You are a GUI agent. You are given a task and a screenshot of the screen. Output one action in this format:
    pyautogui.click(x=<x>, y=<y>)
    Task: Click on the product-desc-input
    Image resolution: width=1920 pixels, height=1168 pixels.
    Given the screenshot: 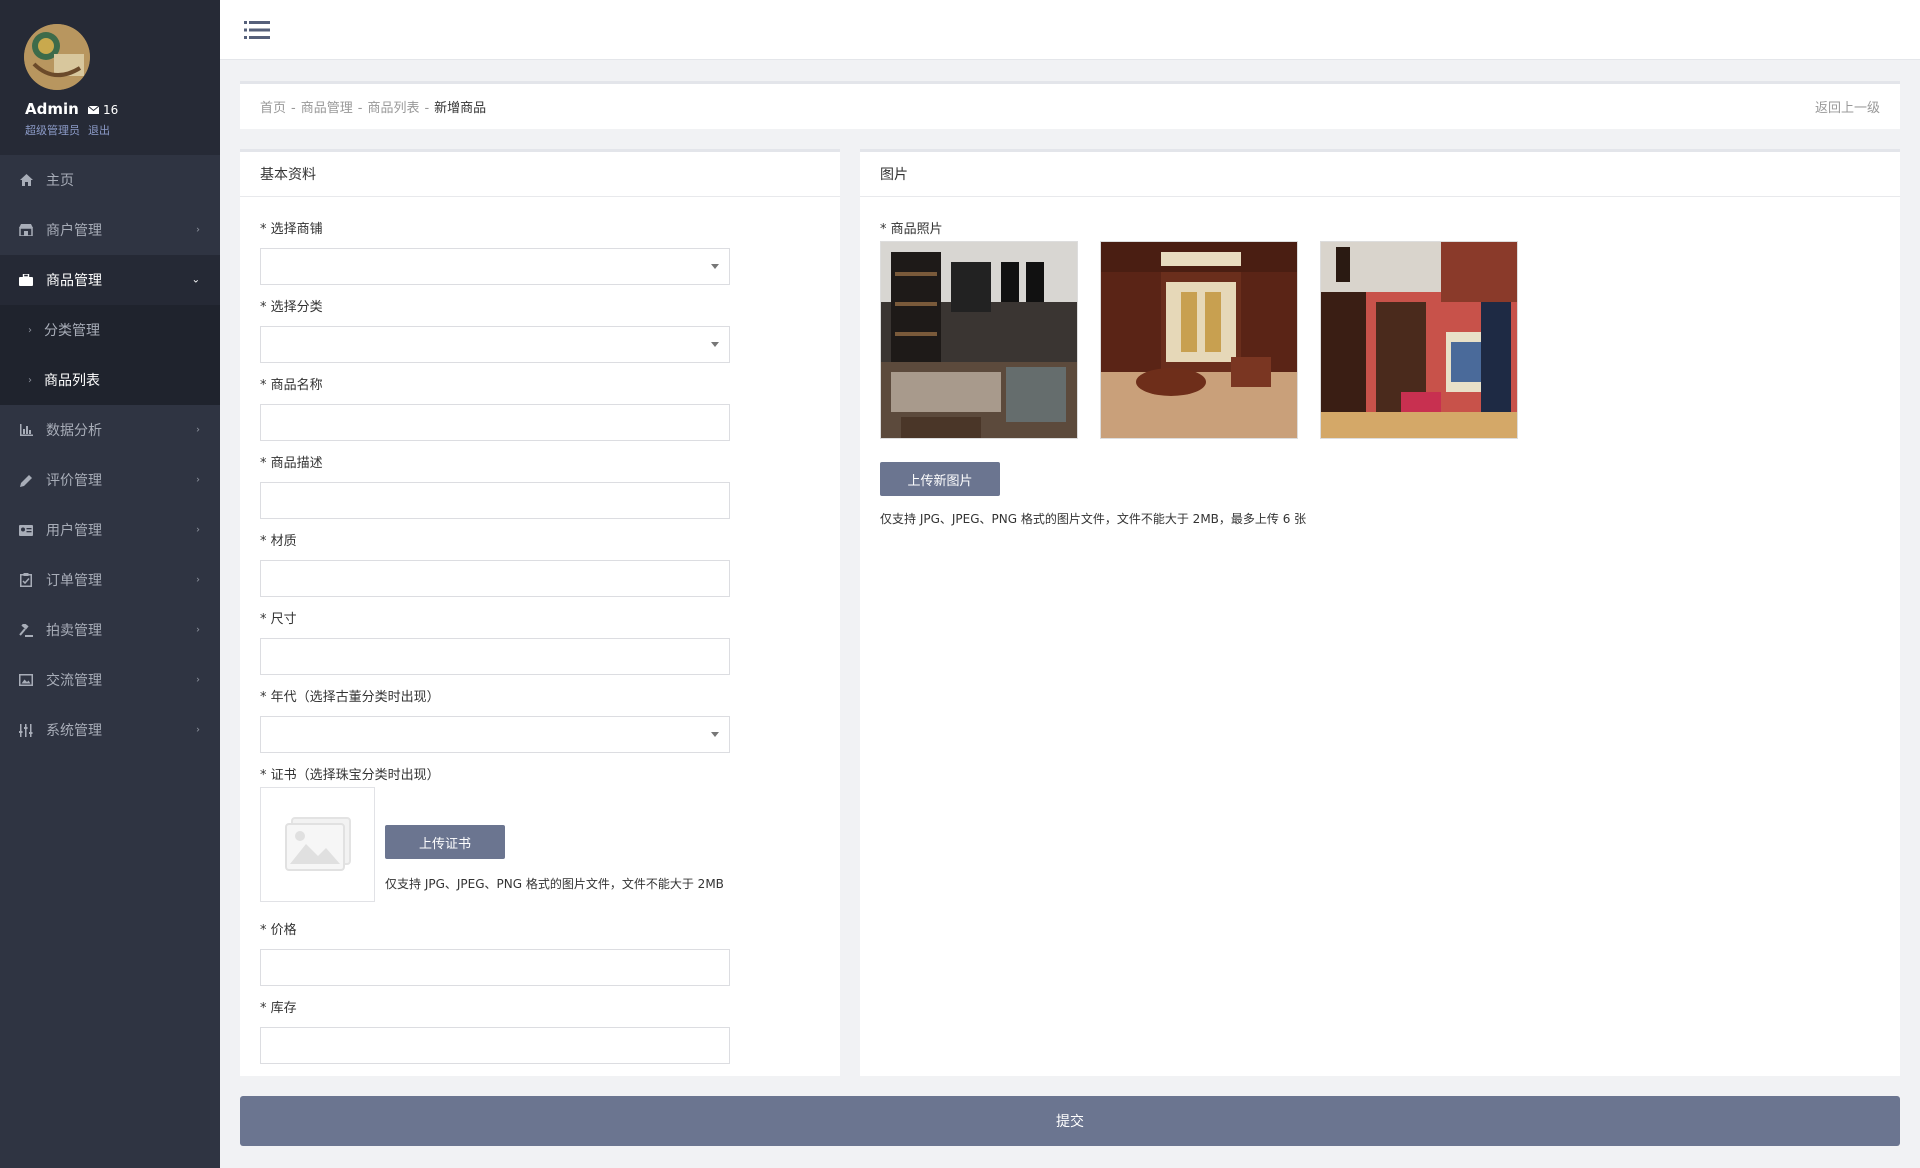 What is the action you would take?
    pyautogui.click(x=495, y=500)
    